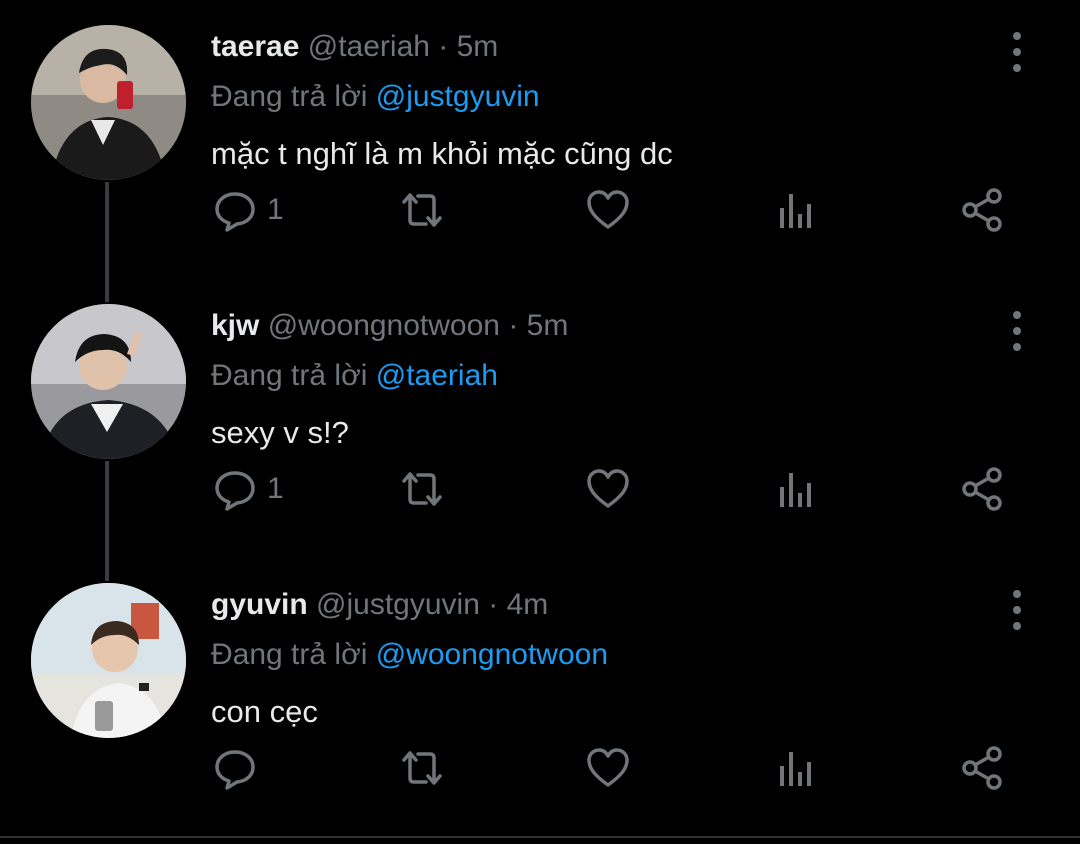 Image resolution: width=1080 pixels, height=844 pixels. I want to click on mention-link: @taeriah, so click(437, 375).